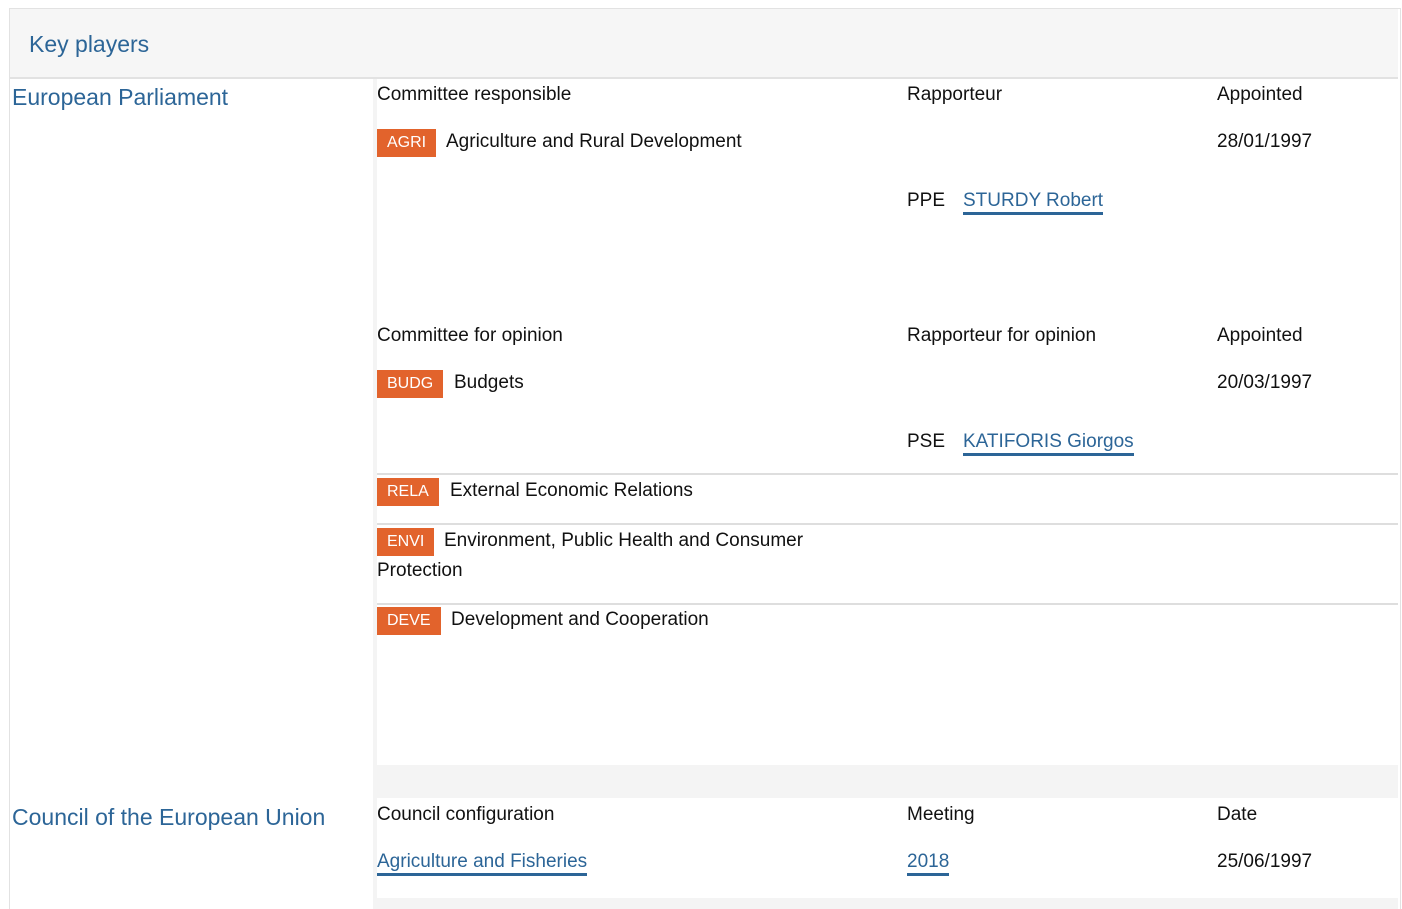 This screenshot has height=909, width=1402. Describe the element at coordinates (470, 335) in the screenshot. I see `col-committee-for-opinion: Committee for opinion` at that location.